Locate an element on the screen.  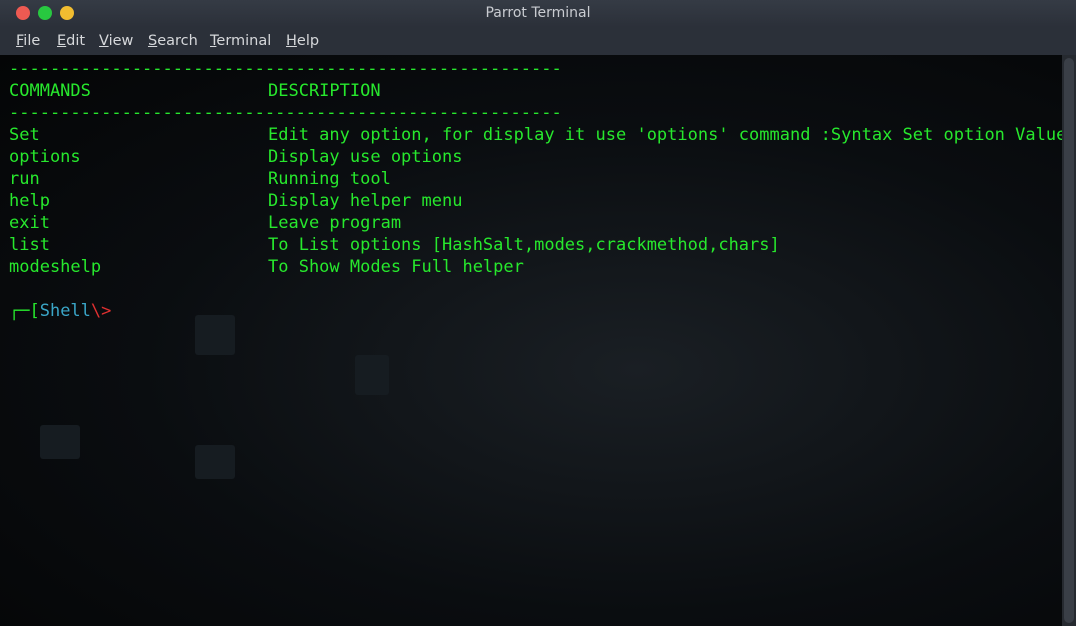
command-description: Leave program is located at coordinates (335, 223).